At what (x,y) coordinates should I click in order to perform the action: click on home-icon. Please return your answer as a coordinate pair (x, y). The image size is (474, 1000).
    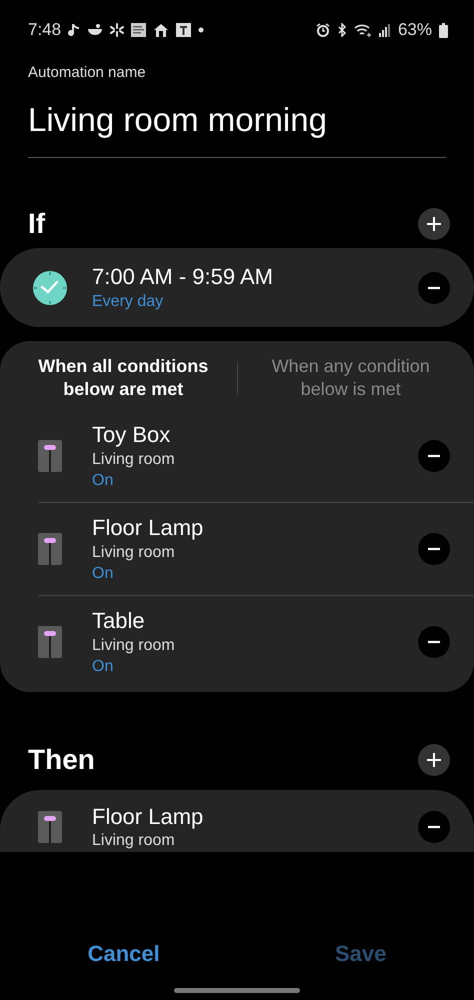
    Looking at the image, I should click on (161, 30).